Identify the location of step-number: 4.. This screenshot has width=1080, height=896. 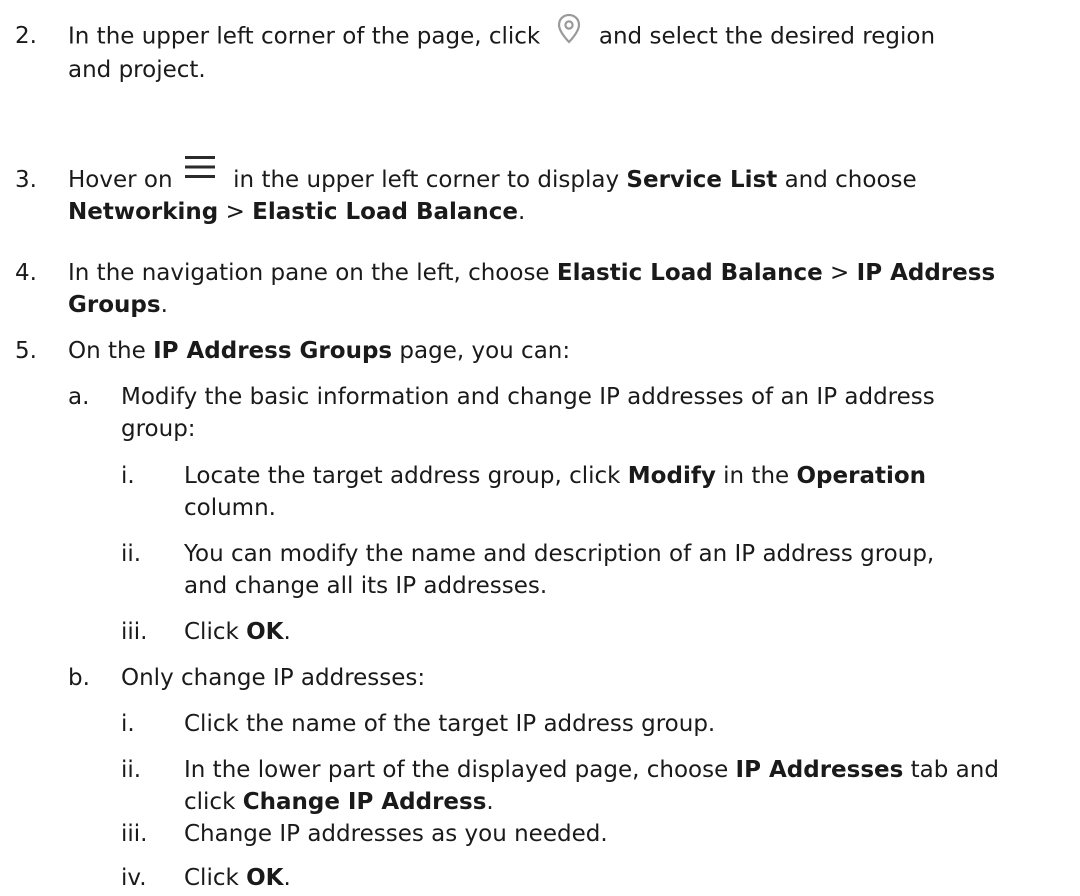
(26, 273).